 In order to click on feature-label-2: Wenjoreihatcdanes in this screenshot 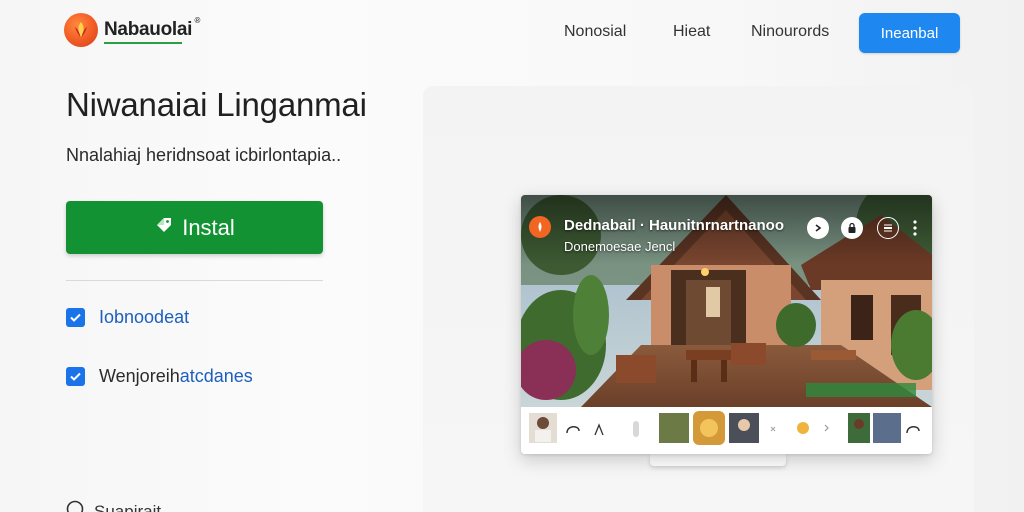, I will do `click(176, 376)`.